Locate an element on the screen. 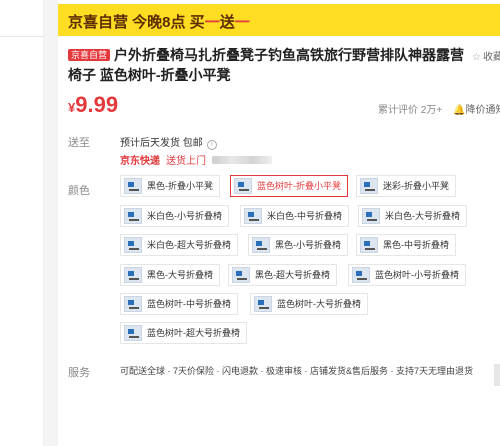  color-label: 颜色 is located at coordinates (79, 191).